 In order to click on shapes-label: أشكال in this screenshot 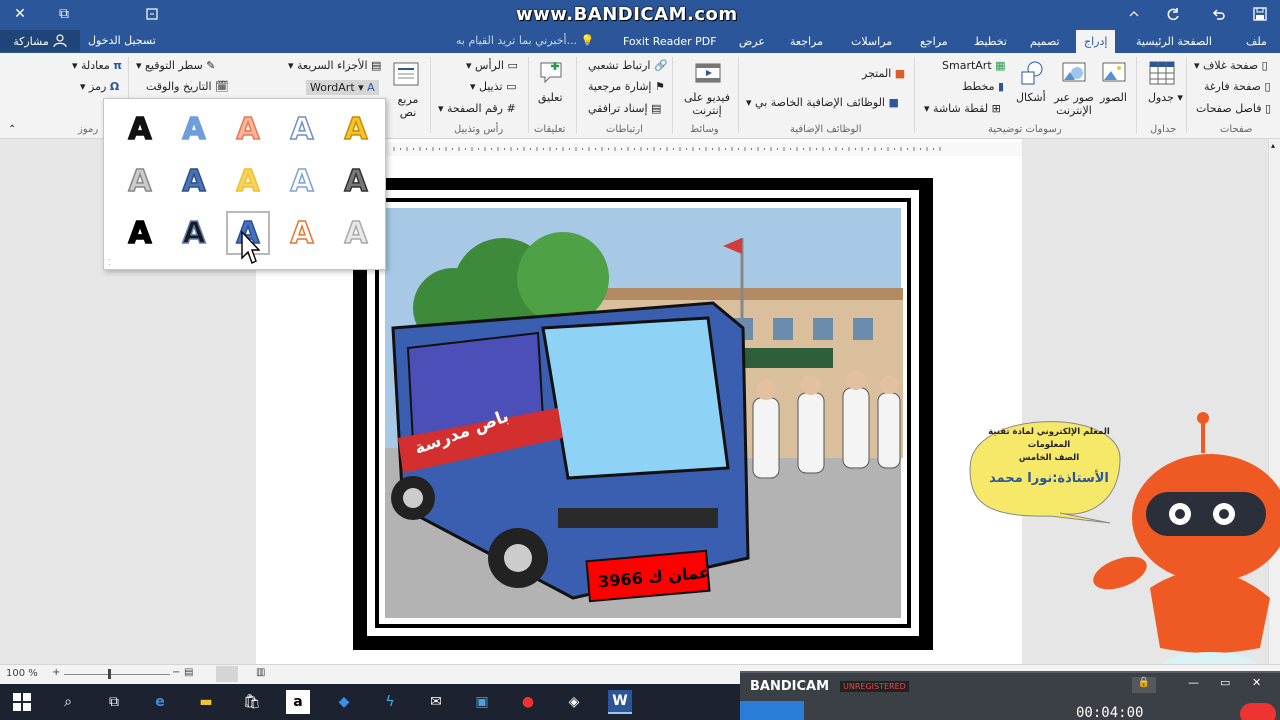, I will do `click(1031, 97)`.